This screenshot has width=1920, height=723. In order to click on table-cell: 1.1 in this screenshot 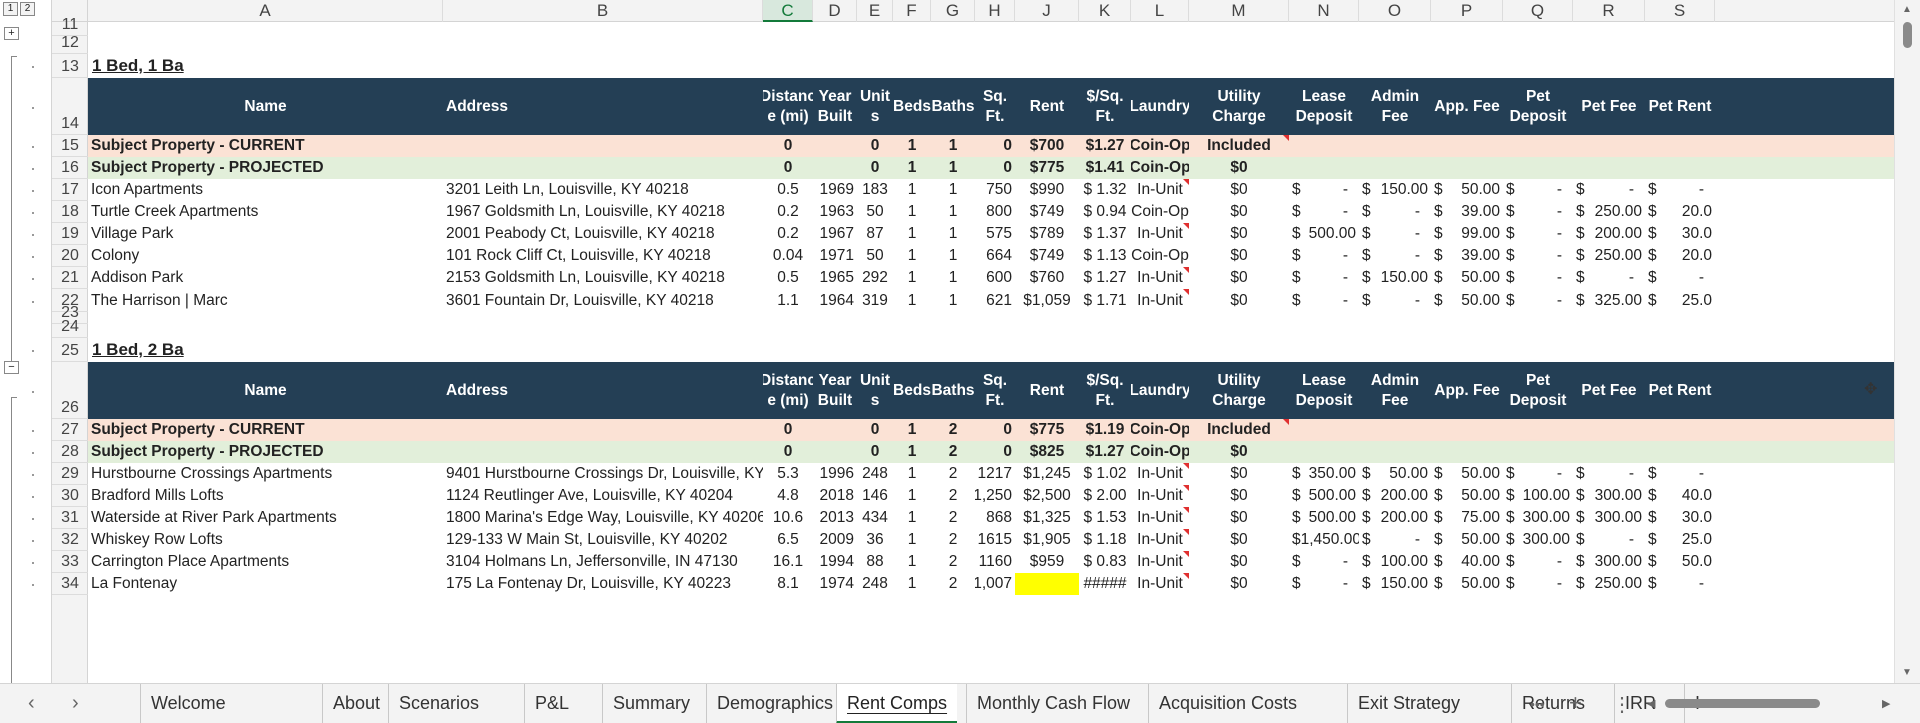, I will do `click(788, 300)`.